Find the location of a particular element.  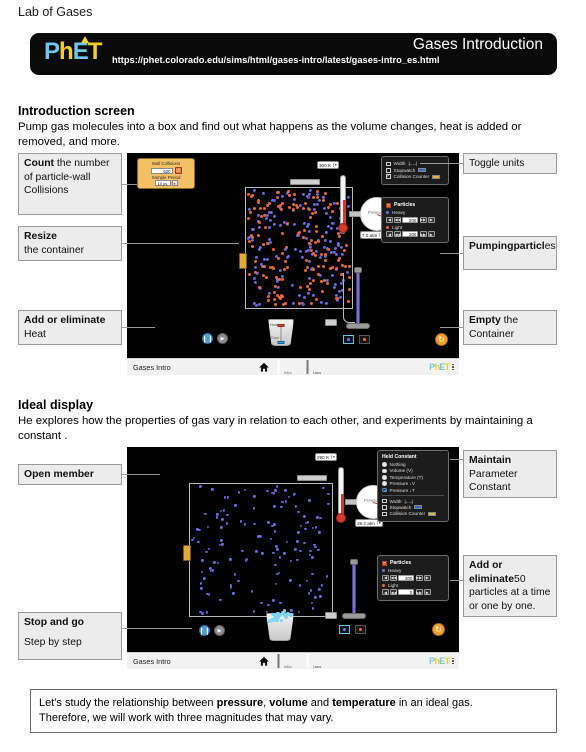

radio-pressure-v: Pressure ↓V is located at coordinates (413, 483).